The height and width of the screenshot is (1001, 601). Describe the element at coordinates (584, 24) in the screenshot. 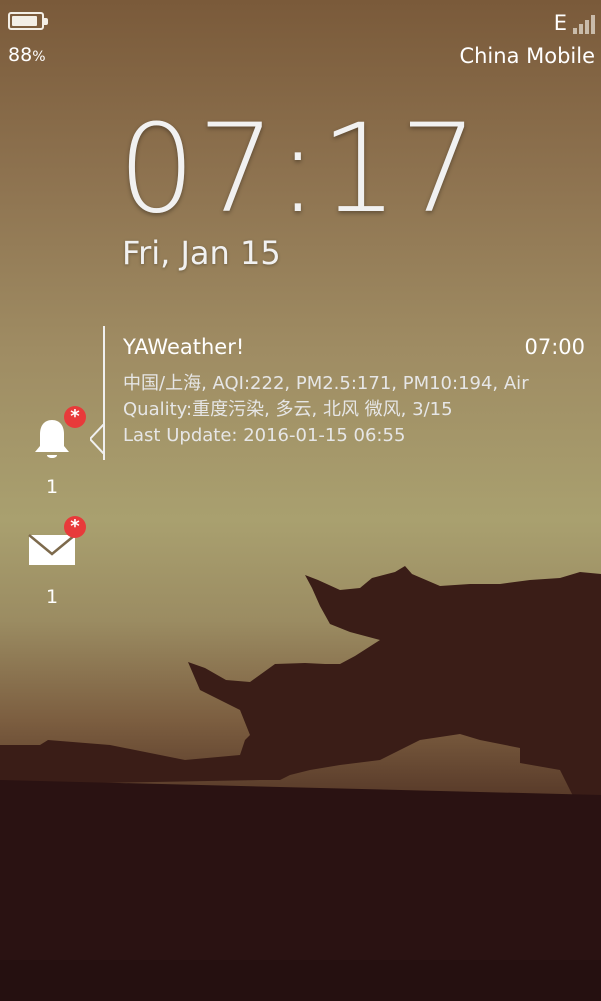

I see `signal-strength-icon` at that location.